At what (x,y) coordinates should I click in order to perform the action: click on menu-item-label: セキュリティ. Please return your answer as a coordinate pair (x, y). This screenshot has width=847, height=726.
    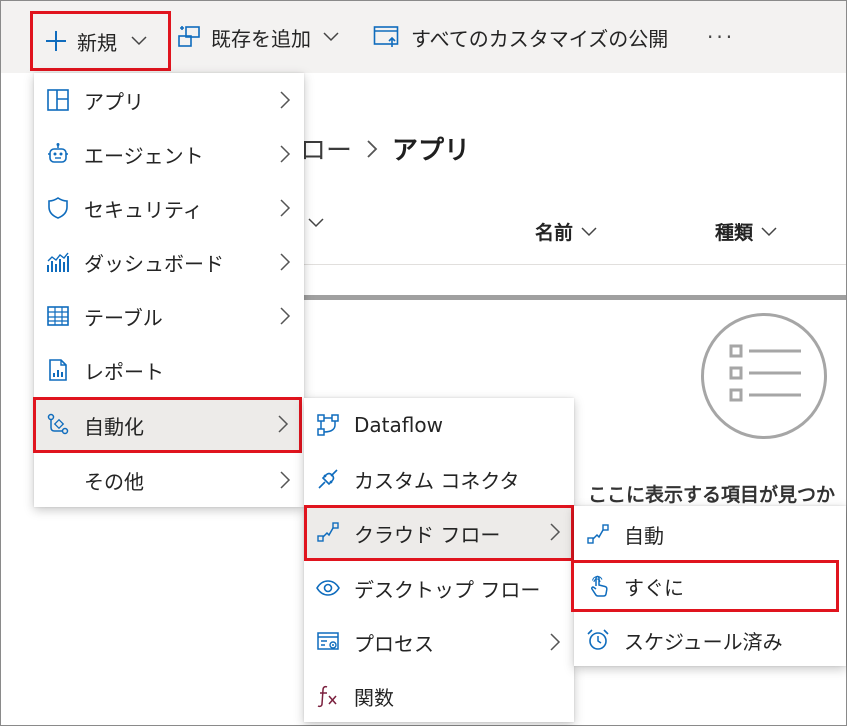
    Looking at the image, I should click on (143, 209).